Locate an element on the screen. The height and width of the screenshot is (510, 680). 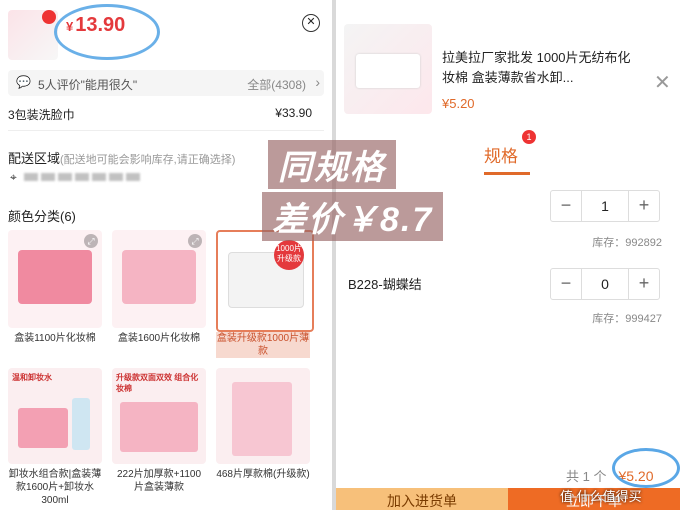
review-text: 5人评价"能用很久" is located at coordinates (88, 85).